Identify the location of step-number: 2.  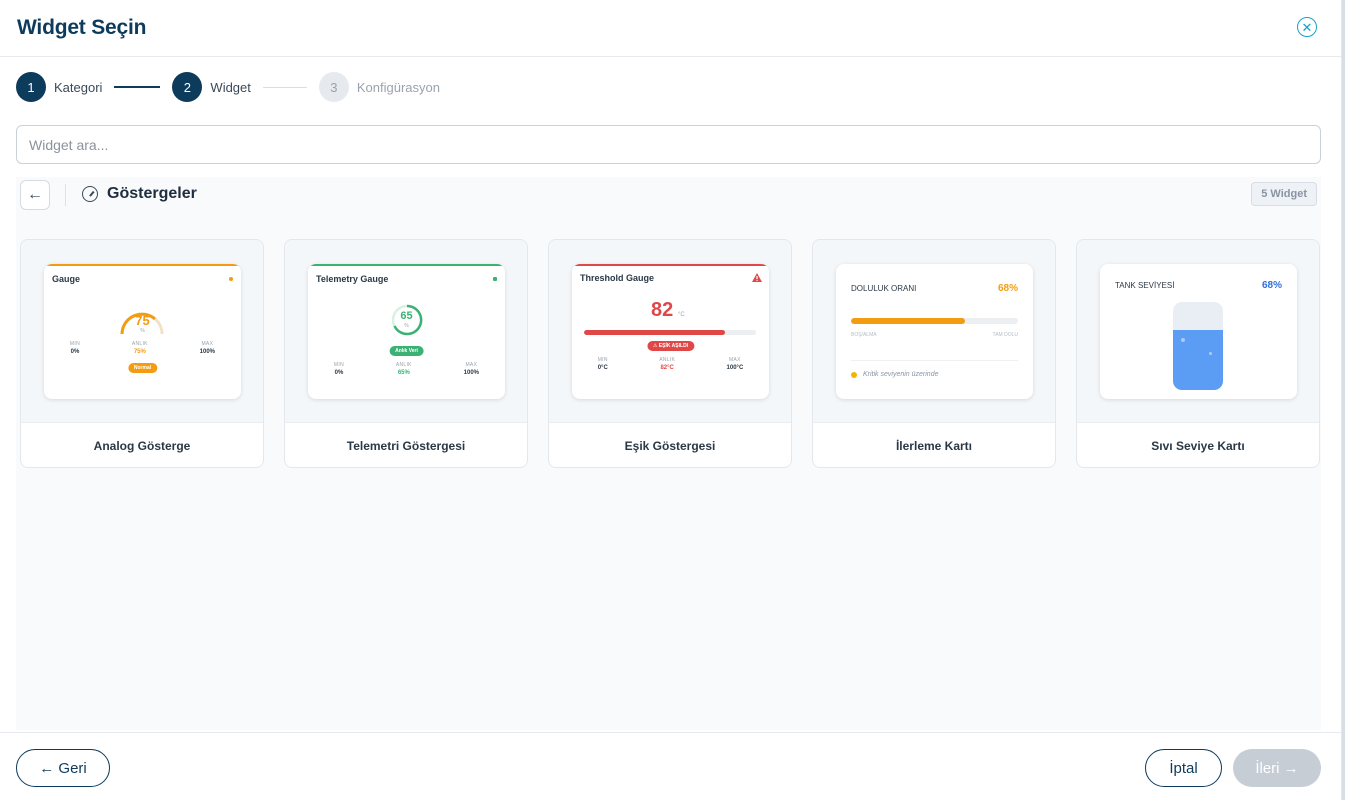
(187, 87).